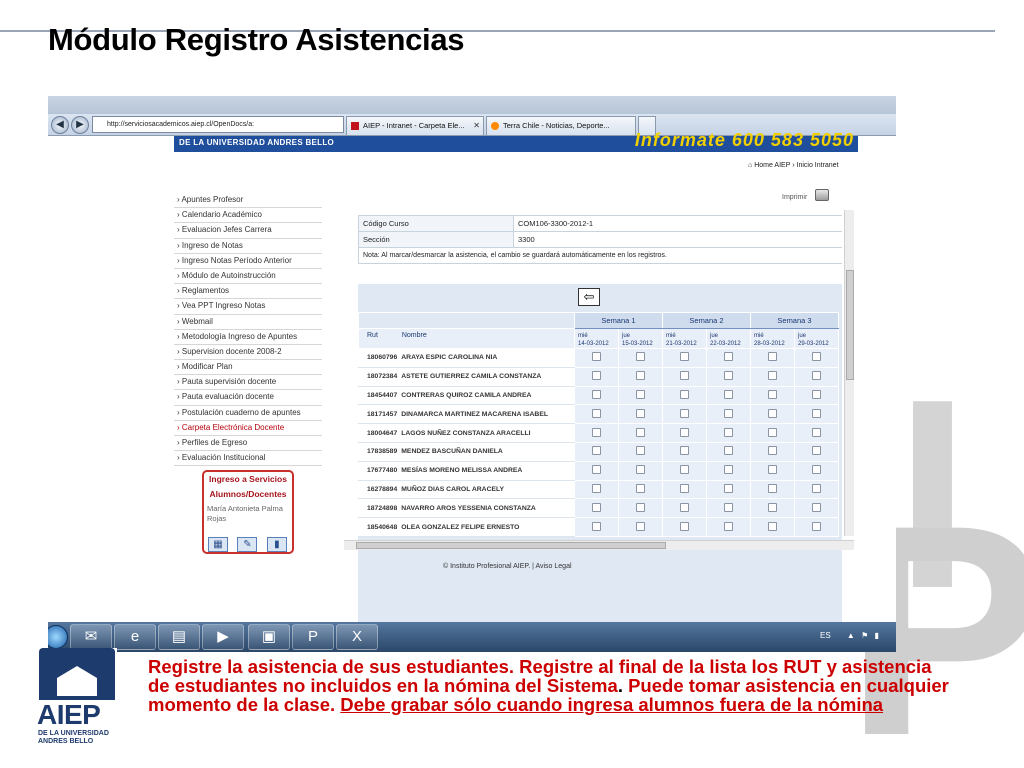 This screenshot has width=1024, height=768. What do you see at coordinates (60, 125) in the screenshot?
I see `back-icon: ◀` at bounding box center [60, 125].